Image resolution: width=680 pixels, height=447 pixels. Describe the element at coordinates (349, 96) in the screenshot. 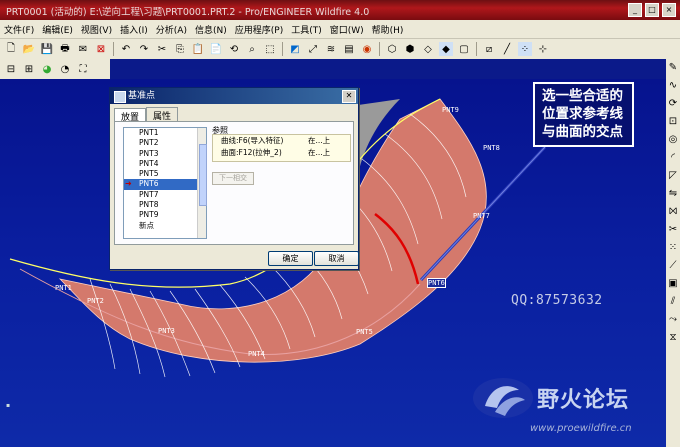

I see `dialog-close-icon: ✕` at that location.